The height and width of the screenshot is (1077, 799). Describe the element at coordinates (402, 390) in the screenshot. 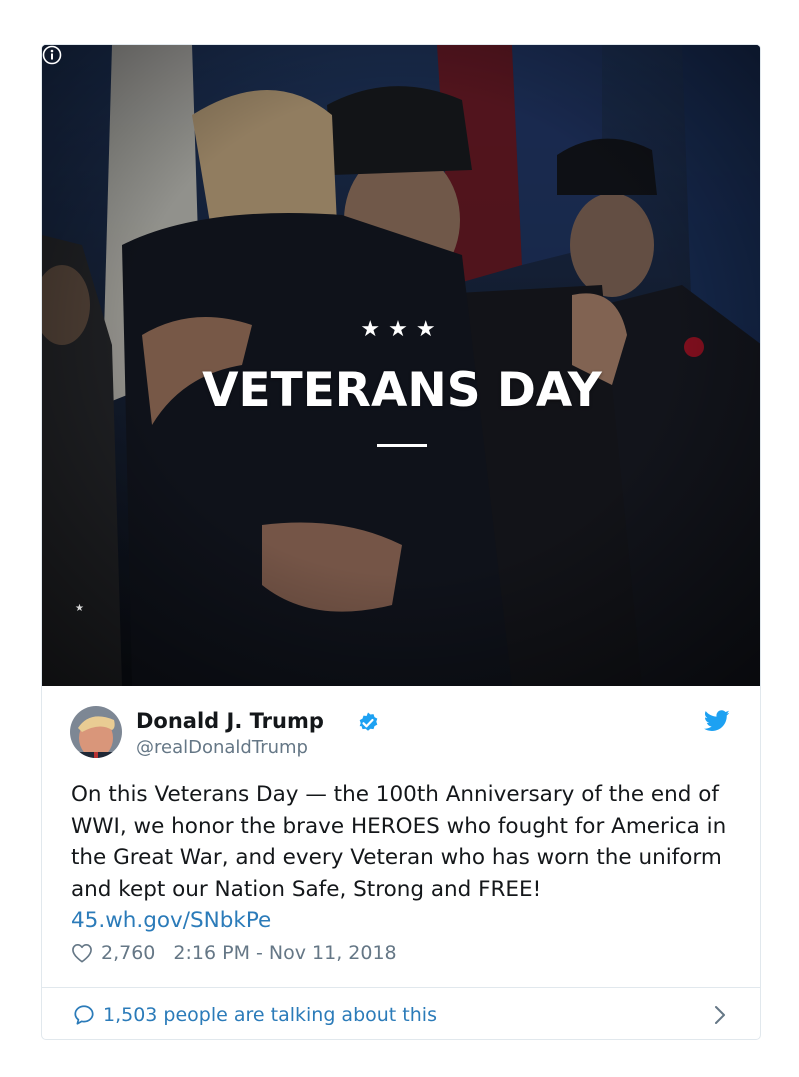

I see `image-headline: VETERANS DAY` at that location.